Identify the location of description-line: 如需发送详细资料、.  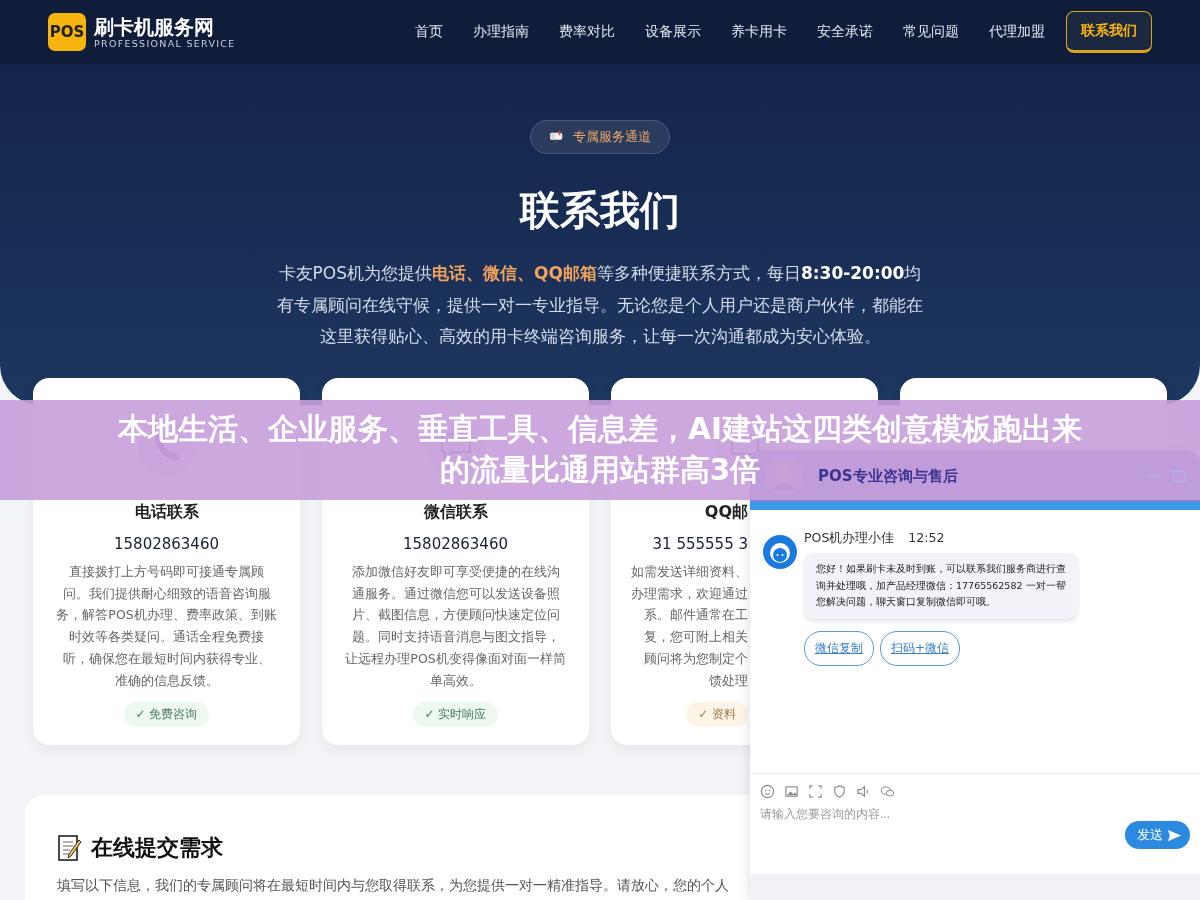
(689, 572).